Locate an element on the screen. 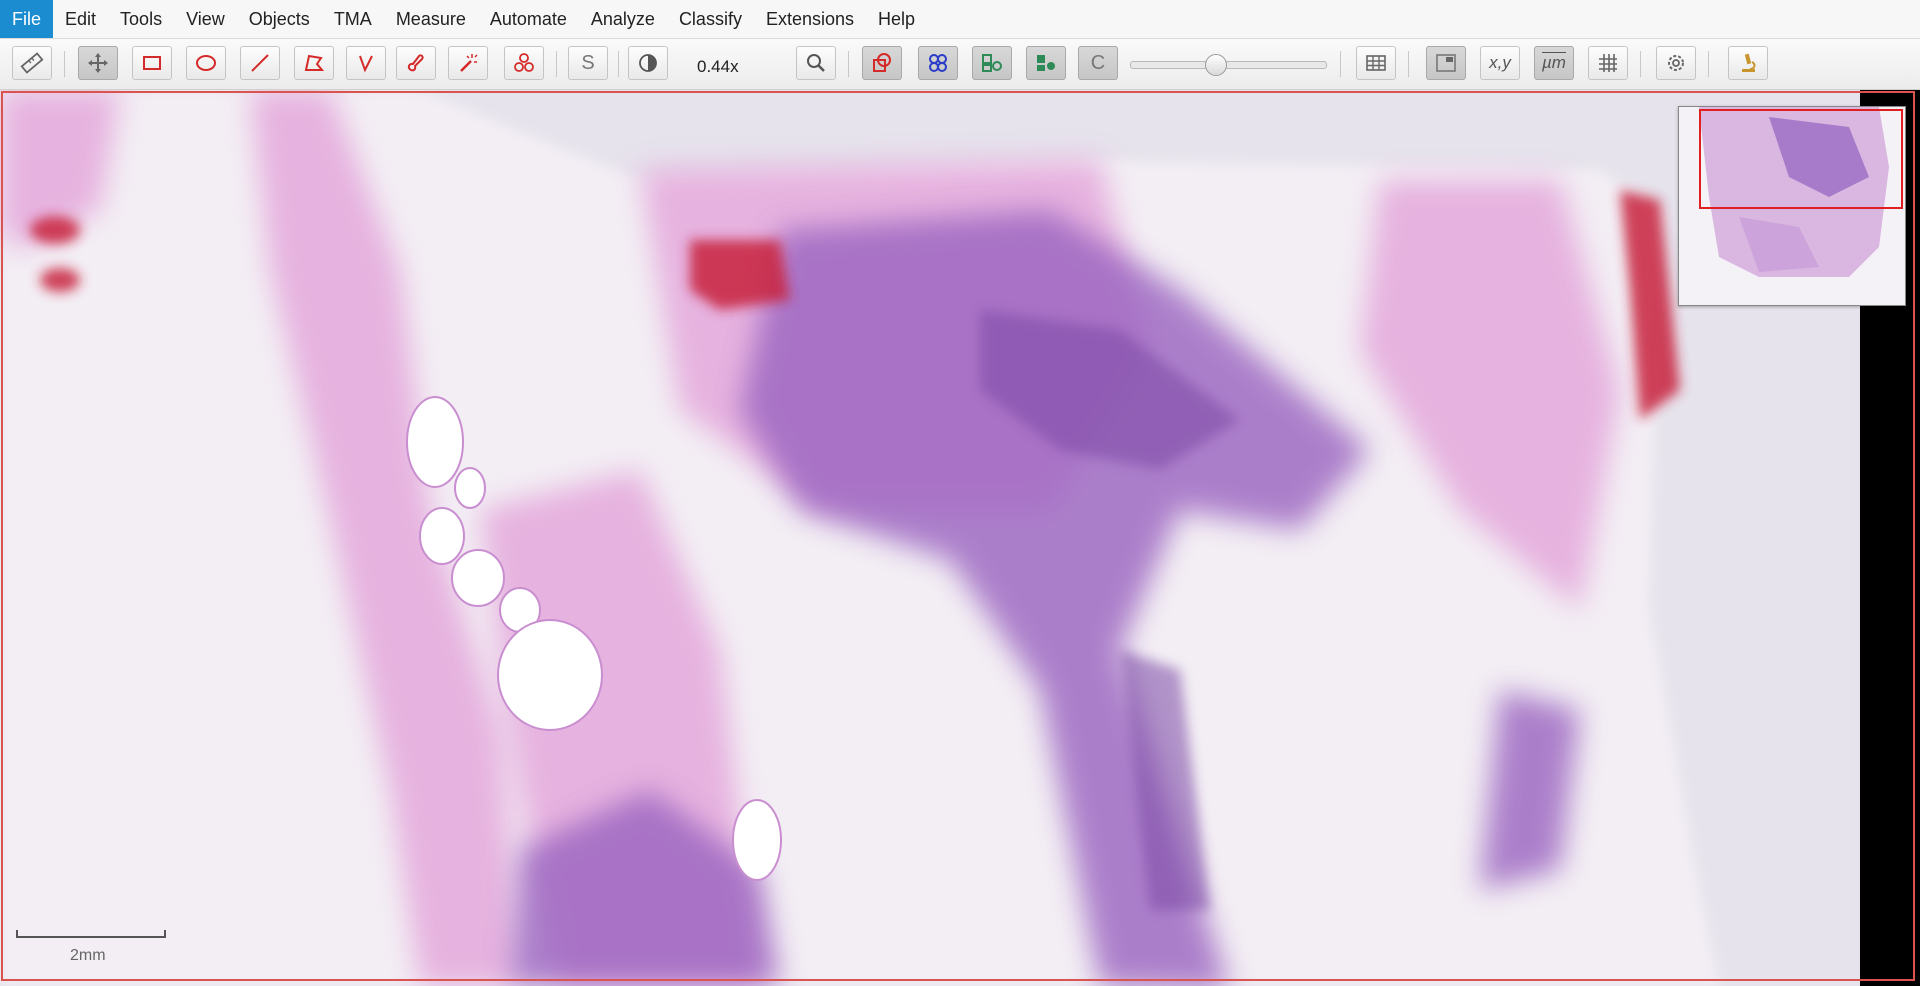 The image size is (1920, 986). measure-ruler-button is located at coordinates (32, 63).